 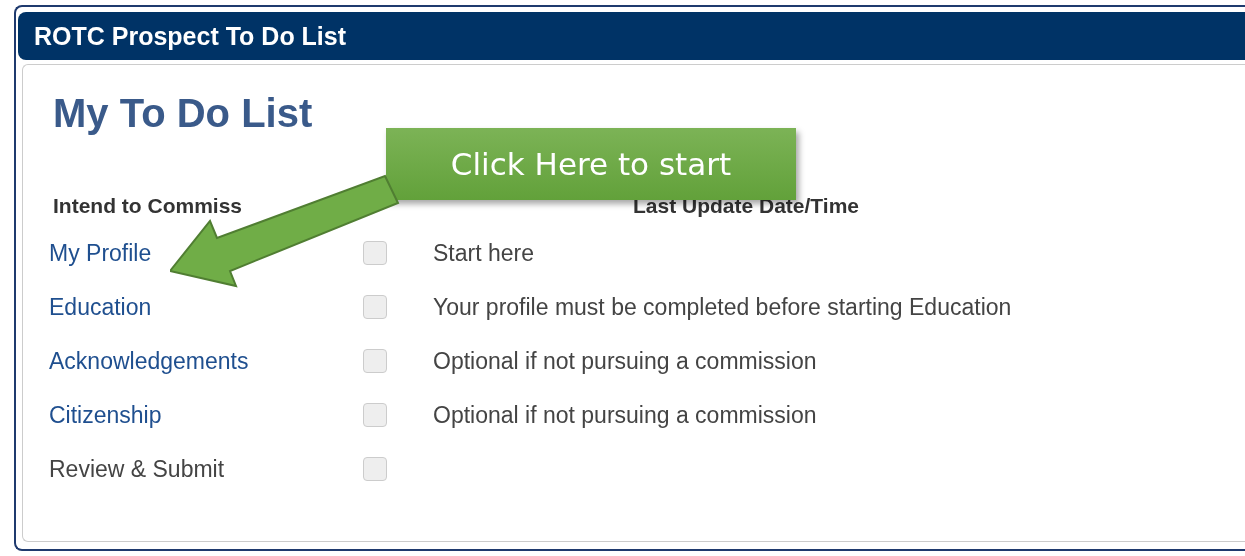 I want to click on column-header: Intend to Commiss, so click(x=148, y=206).